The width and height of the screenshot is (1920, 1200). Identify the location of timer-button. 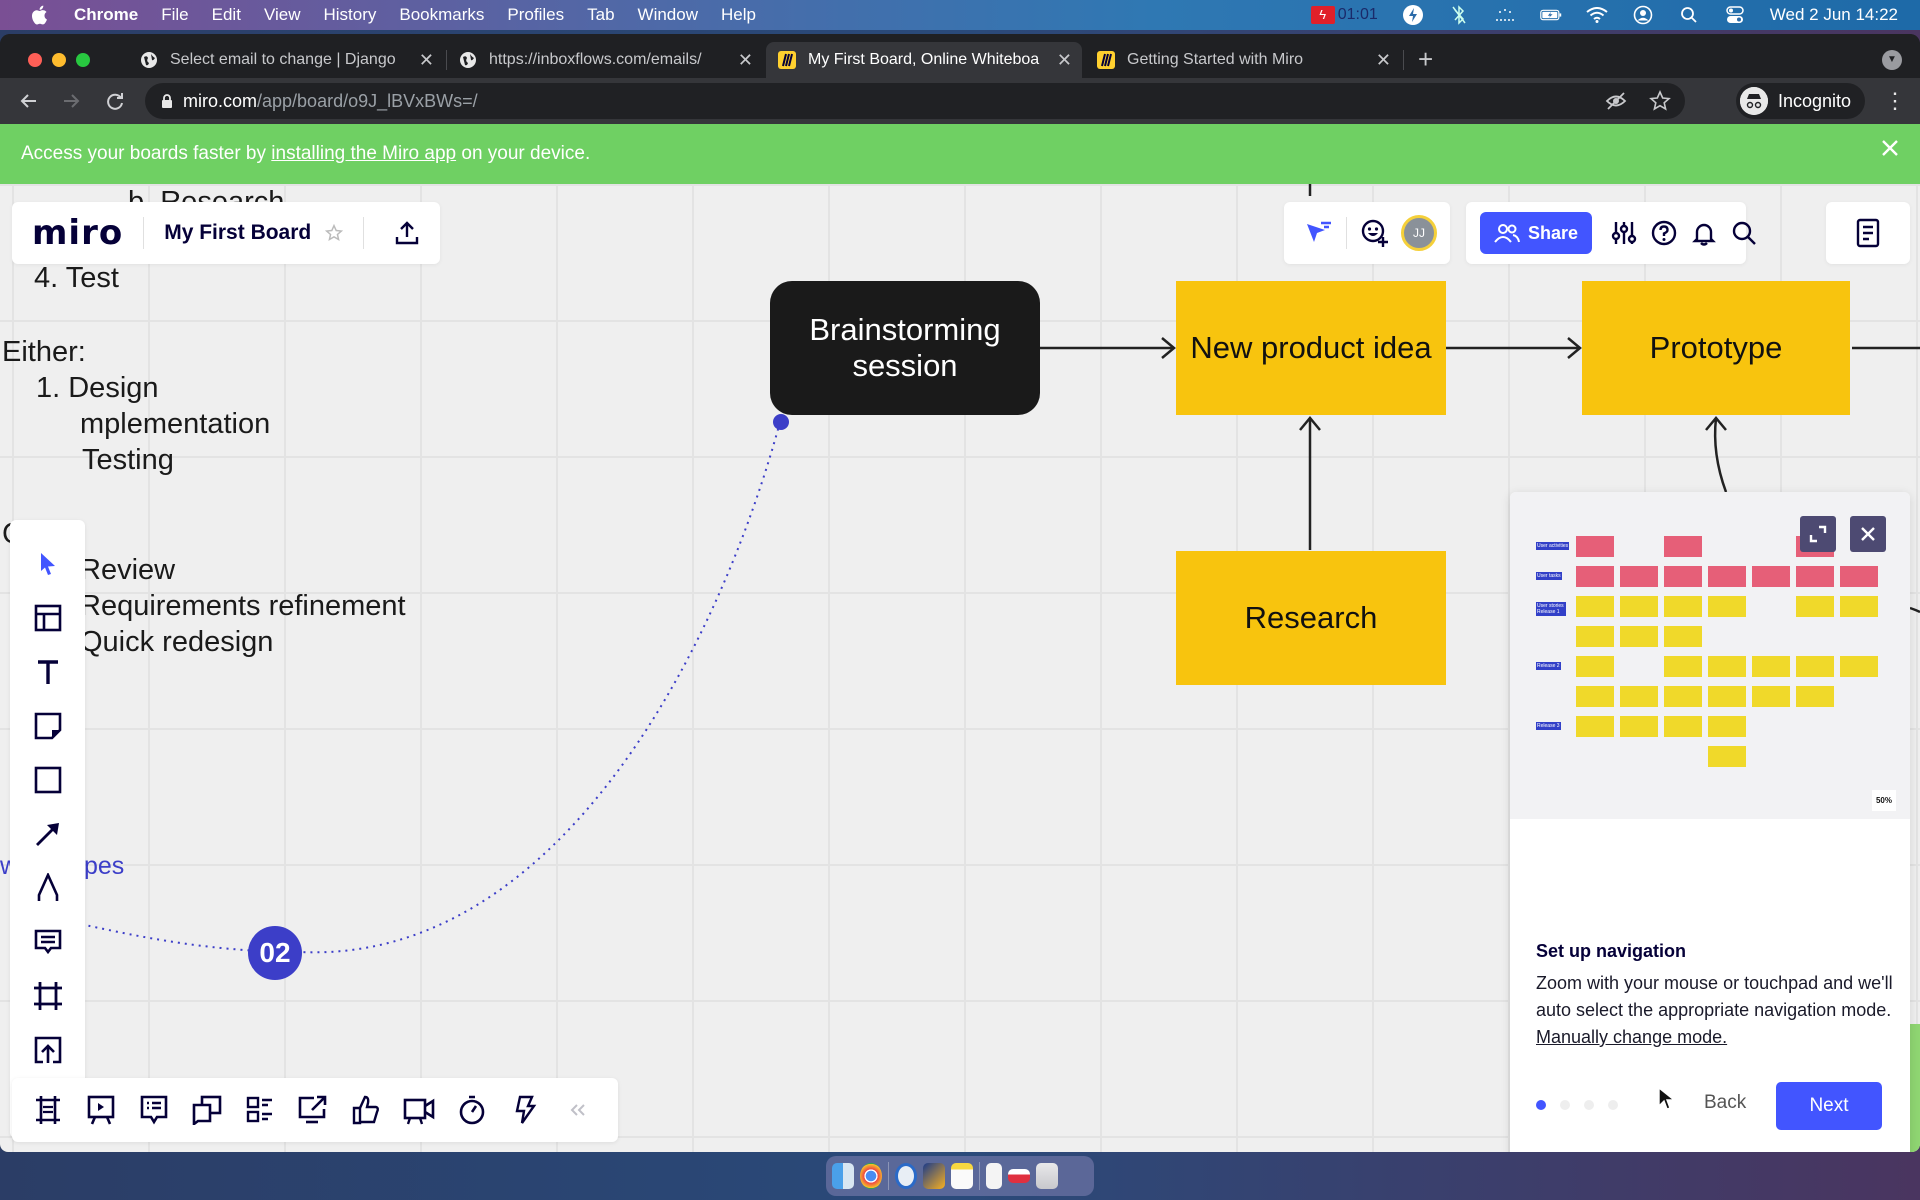
(472, 1110).